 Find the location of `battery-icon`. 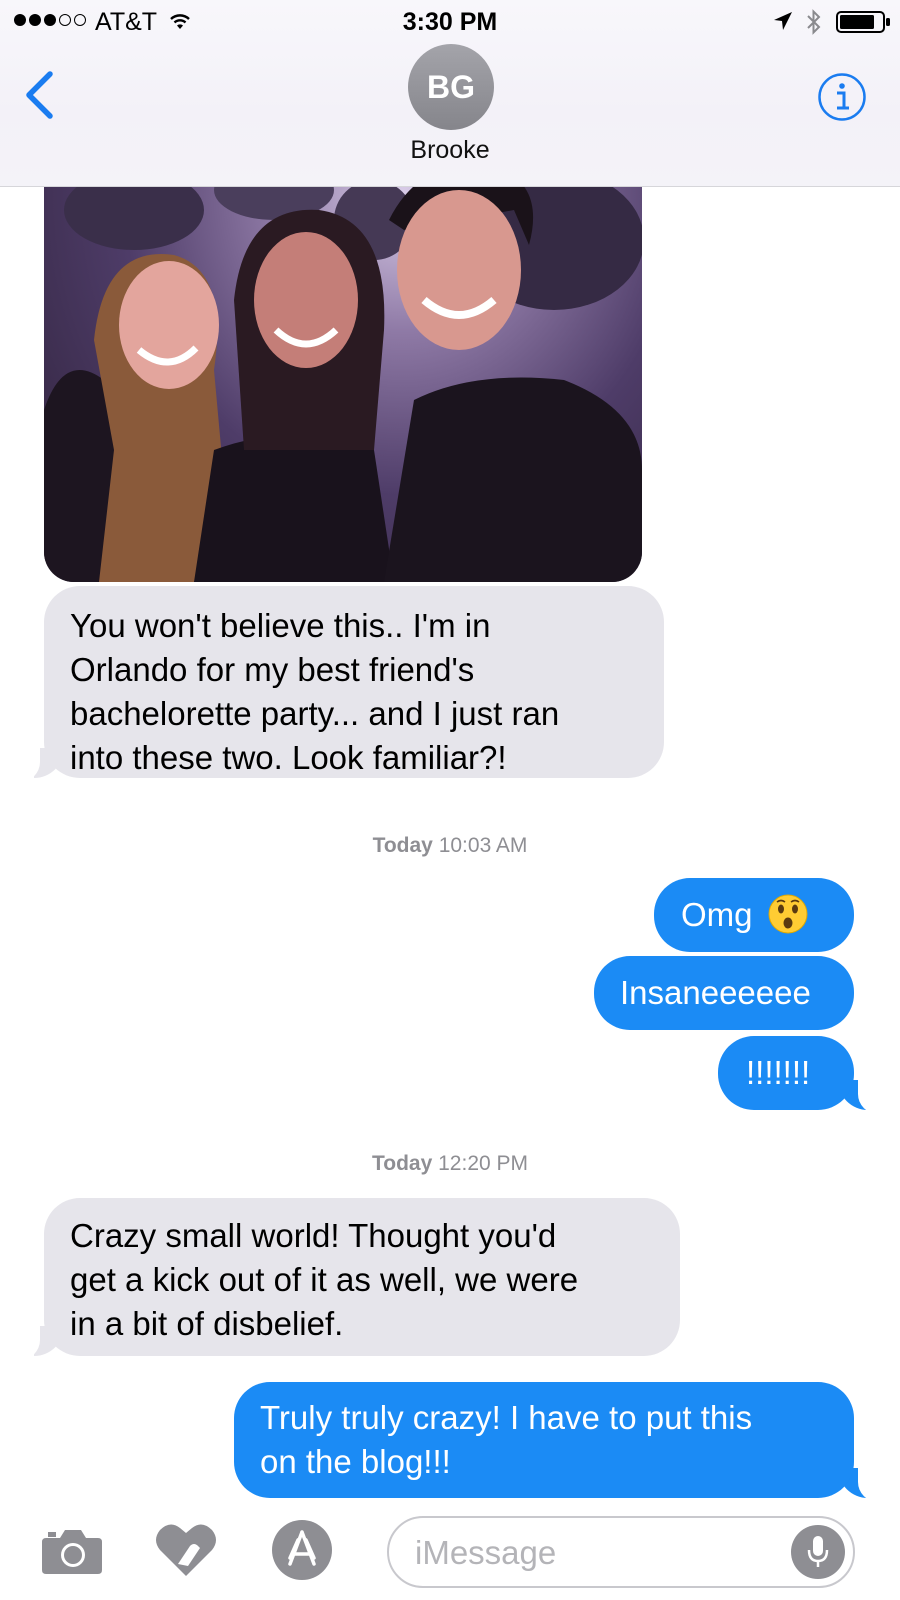

battery-icon is located at coordinates (863, 22).